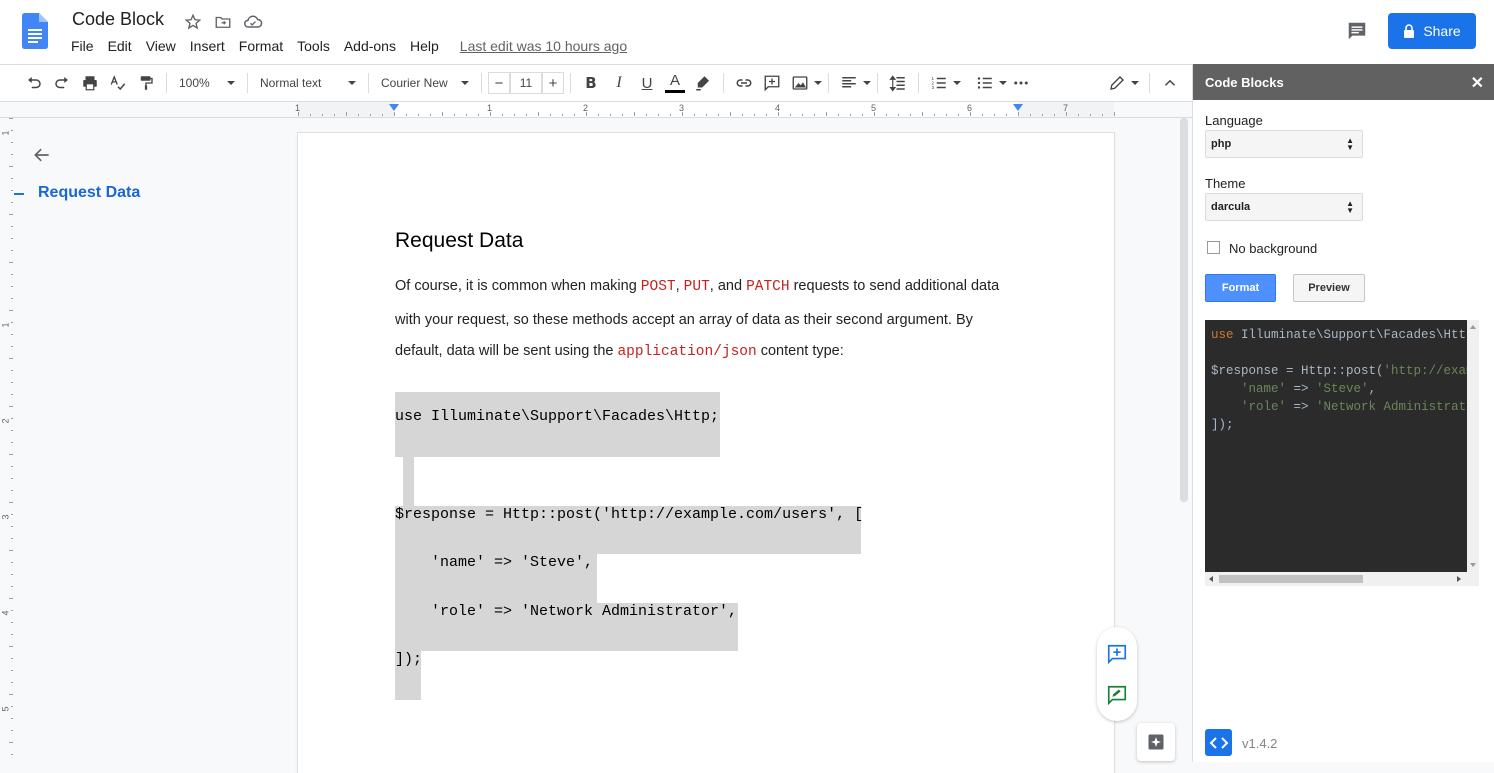 The height and width of the screenshot is (773, 1494). I want to click on highlight-icon, so click(703, 83).